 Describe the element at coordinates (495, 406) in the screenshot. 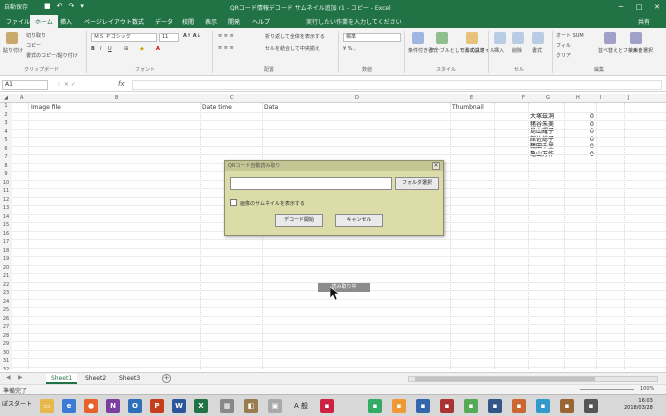

I see `tray-icon-7: ▪` at that location.